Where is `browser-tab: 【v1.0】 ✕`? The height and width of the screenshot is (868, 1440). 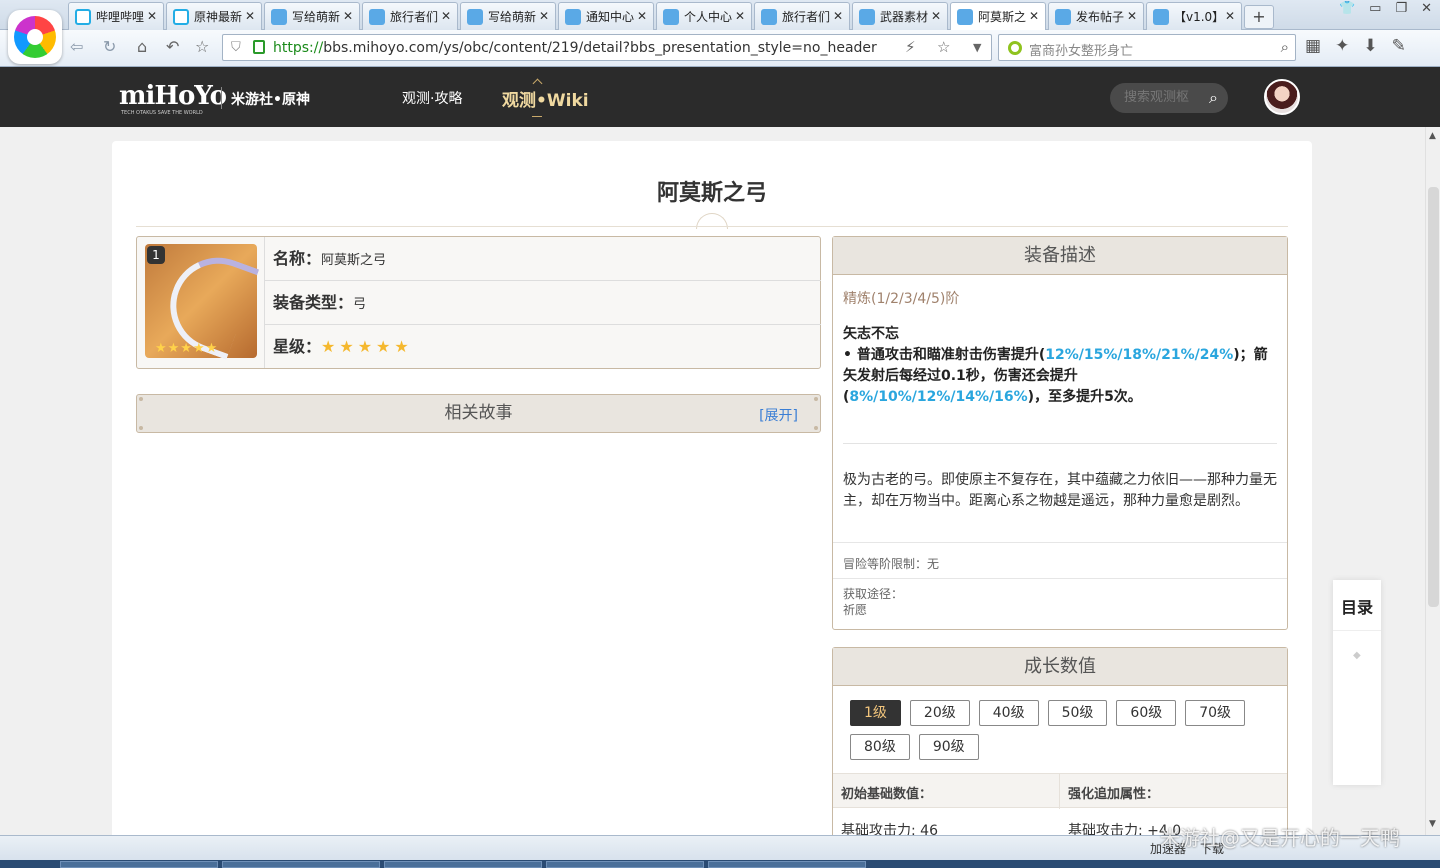
browser-tab: 【v1.0】 ✕ is located at coordinates (1194, 16).